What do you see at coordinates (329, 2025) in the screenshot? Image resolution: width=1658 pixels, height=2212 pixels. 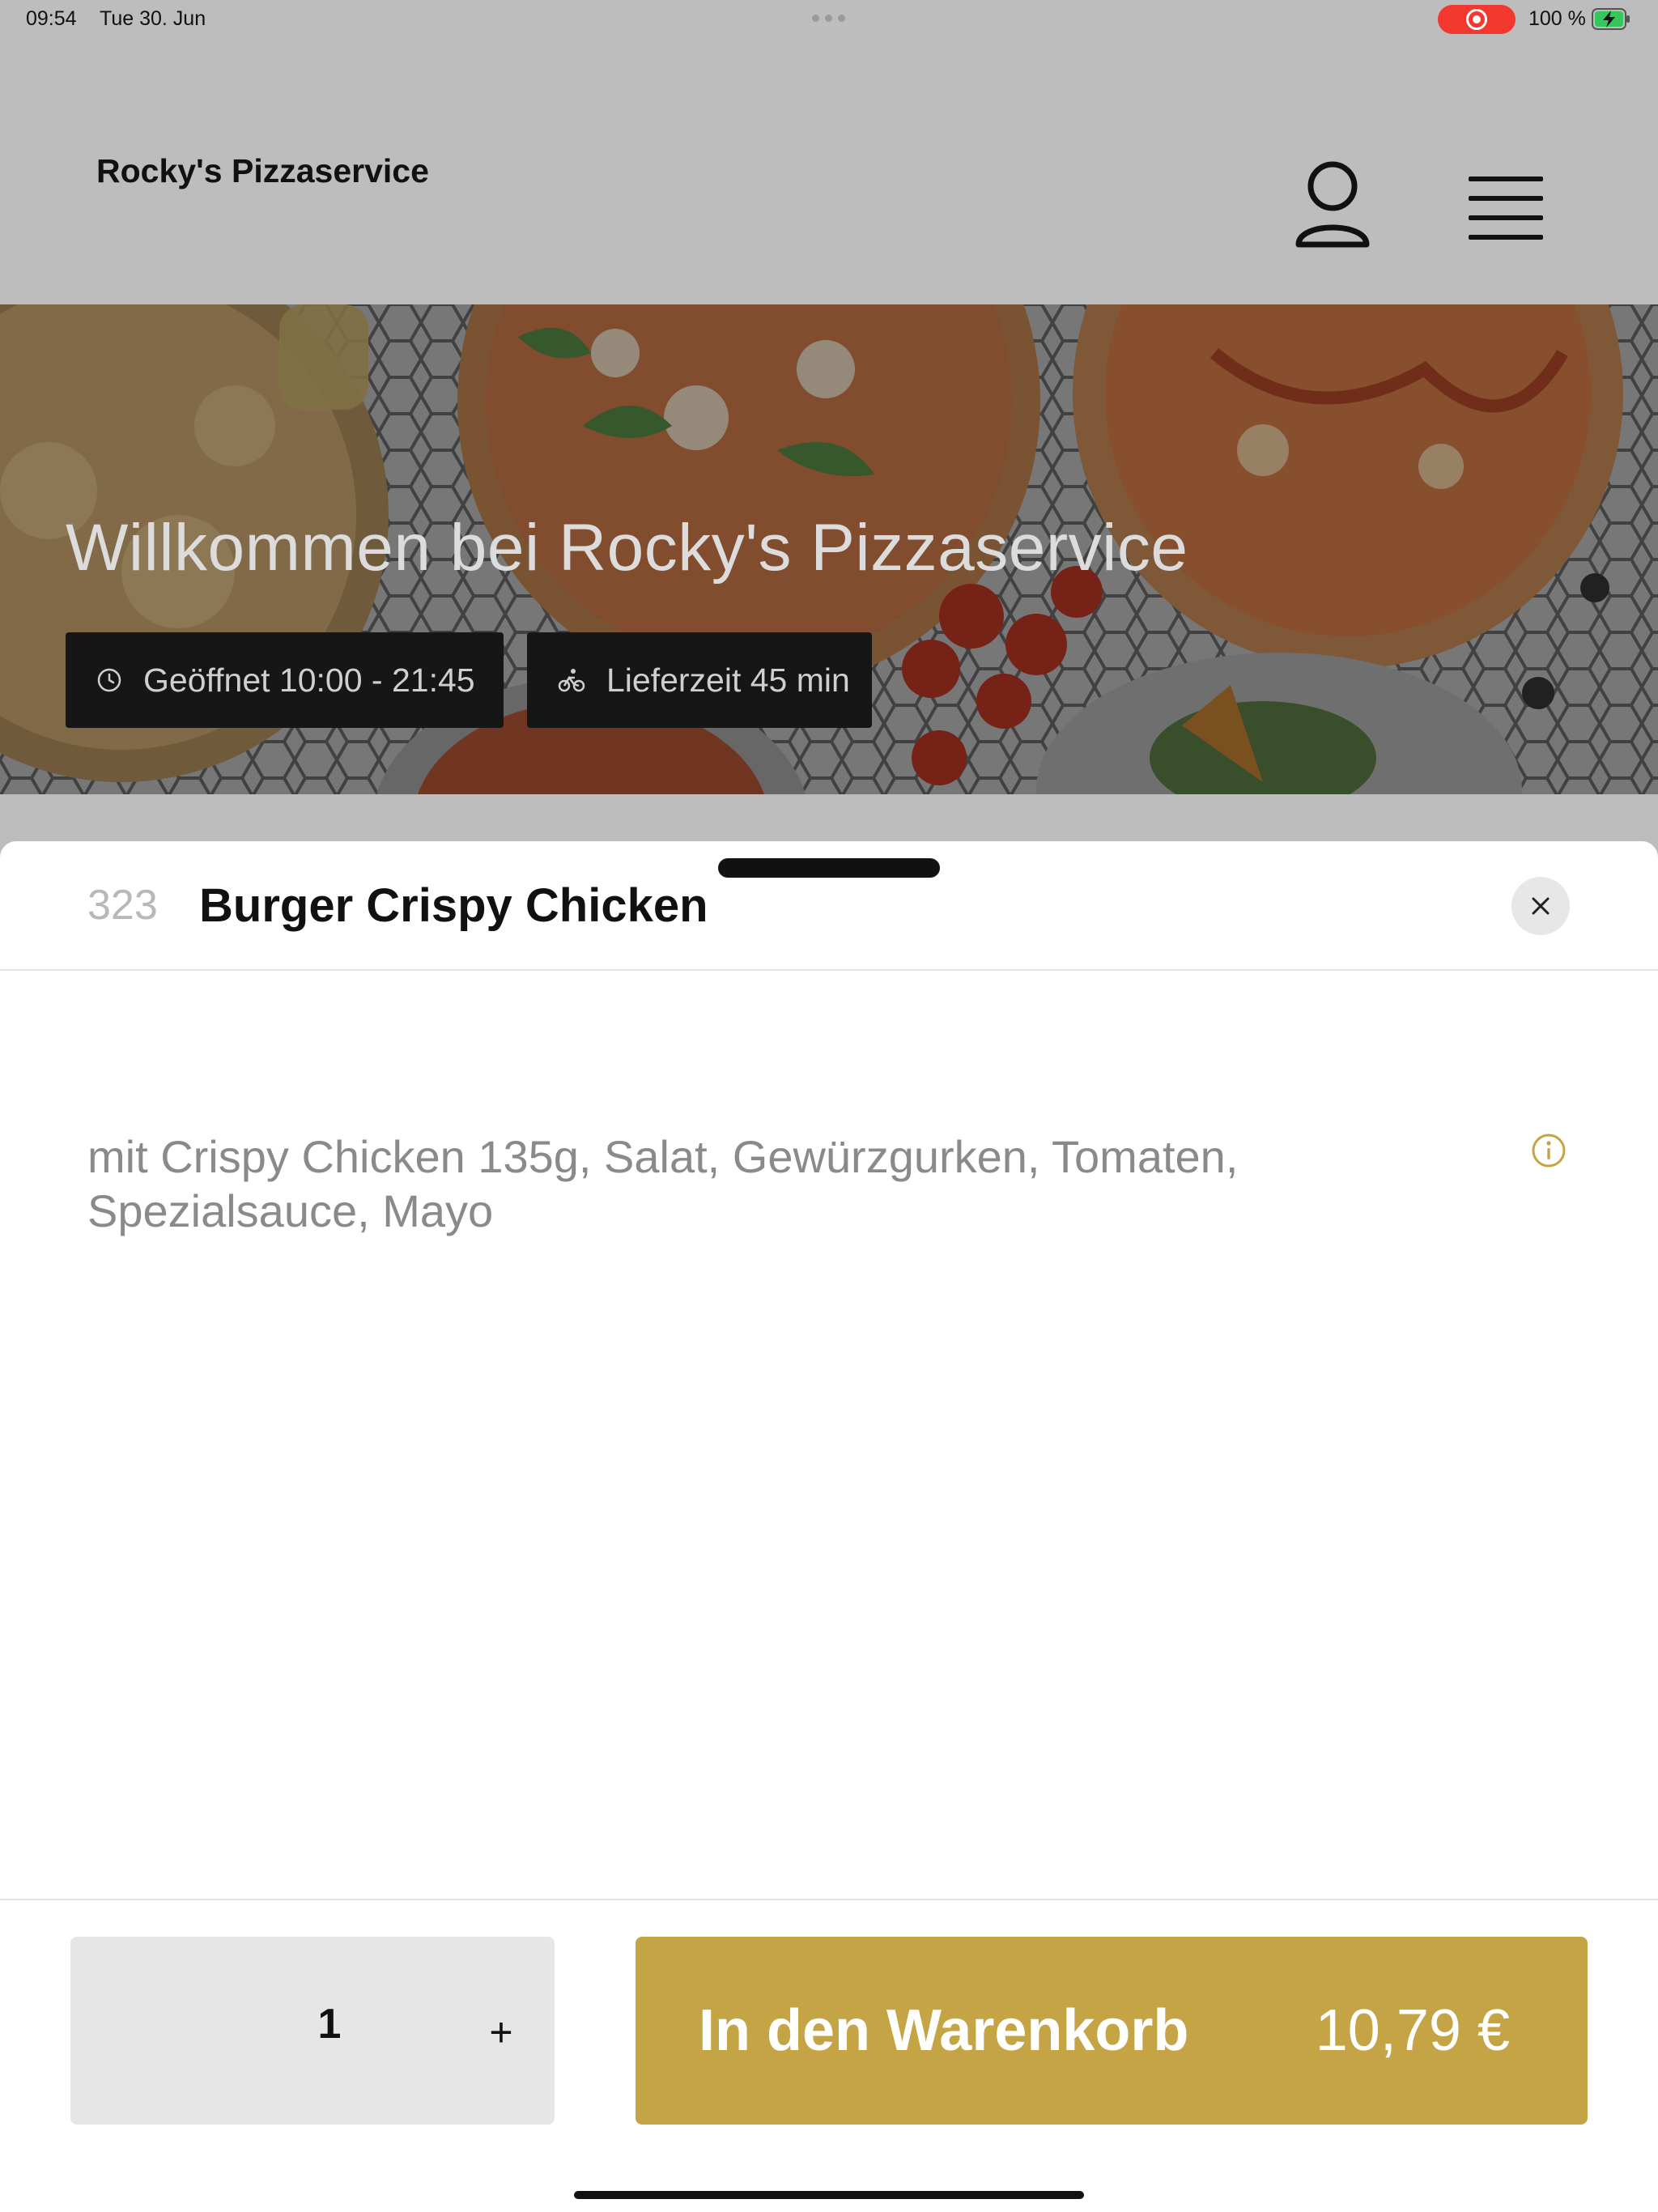 I see `quantity-value: 1` at bounding box center [329, 2025].